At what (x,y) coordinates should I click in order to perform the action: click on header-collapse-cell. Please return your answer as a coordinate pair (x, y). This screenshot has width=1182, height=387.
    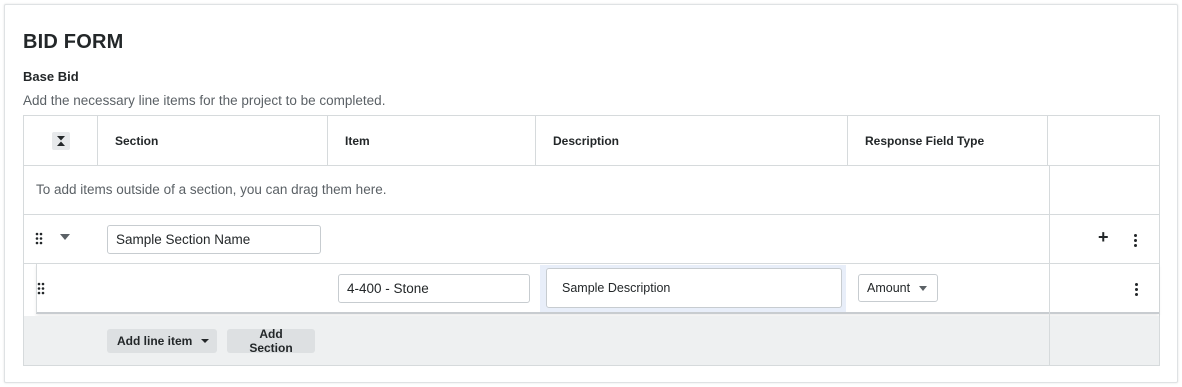
    Looking at the image, I should click on (61, 140).